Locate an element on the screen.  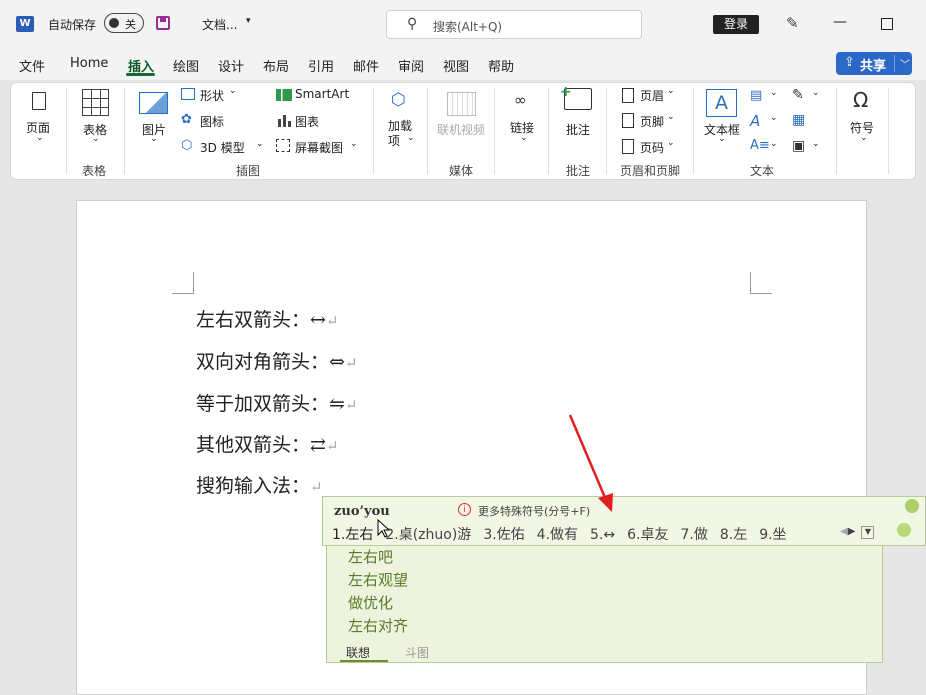
margin-corner-mark is located at coordinates (183, 283).